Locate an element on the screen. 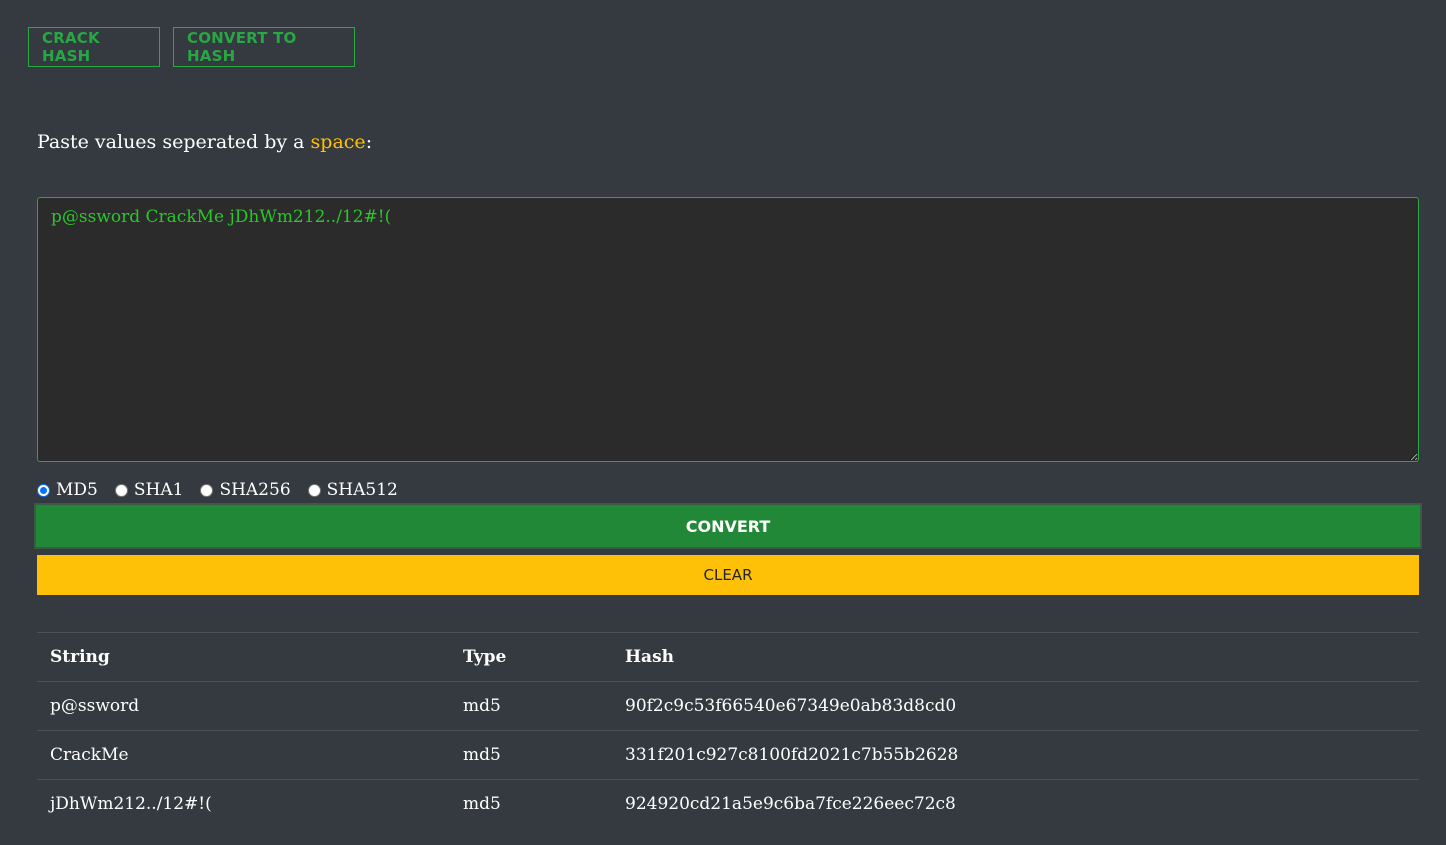 The image size is (1446, 845). column-header-hash: Hash is located at coordinates (1015, 657).